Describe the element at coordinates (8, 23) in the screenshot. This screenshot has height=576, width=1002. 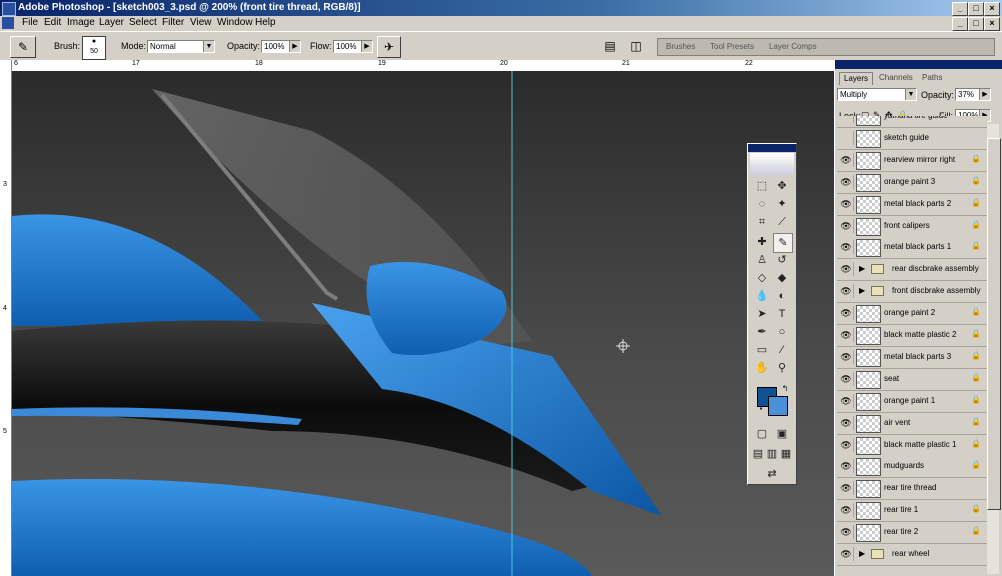
I see `document-icon` at that location.